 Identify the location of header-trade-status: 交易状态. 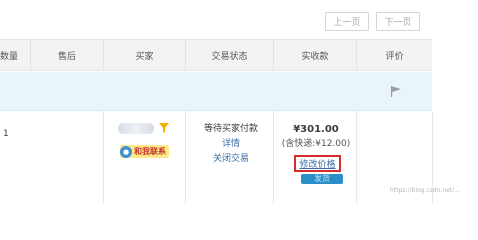
(229, 55).